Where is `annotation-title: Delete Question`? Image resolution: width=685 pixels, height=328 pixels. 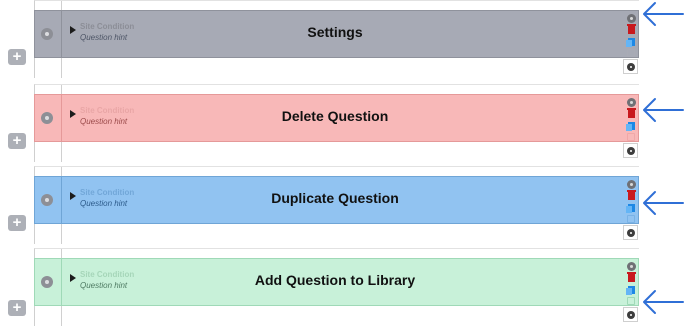
annotation-title: Delete Question is located at coordinates (335, 116).